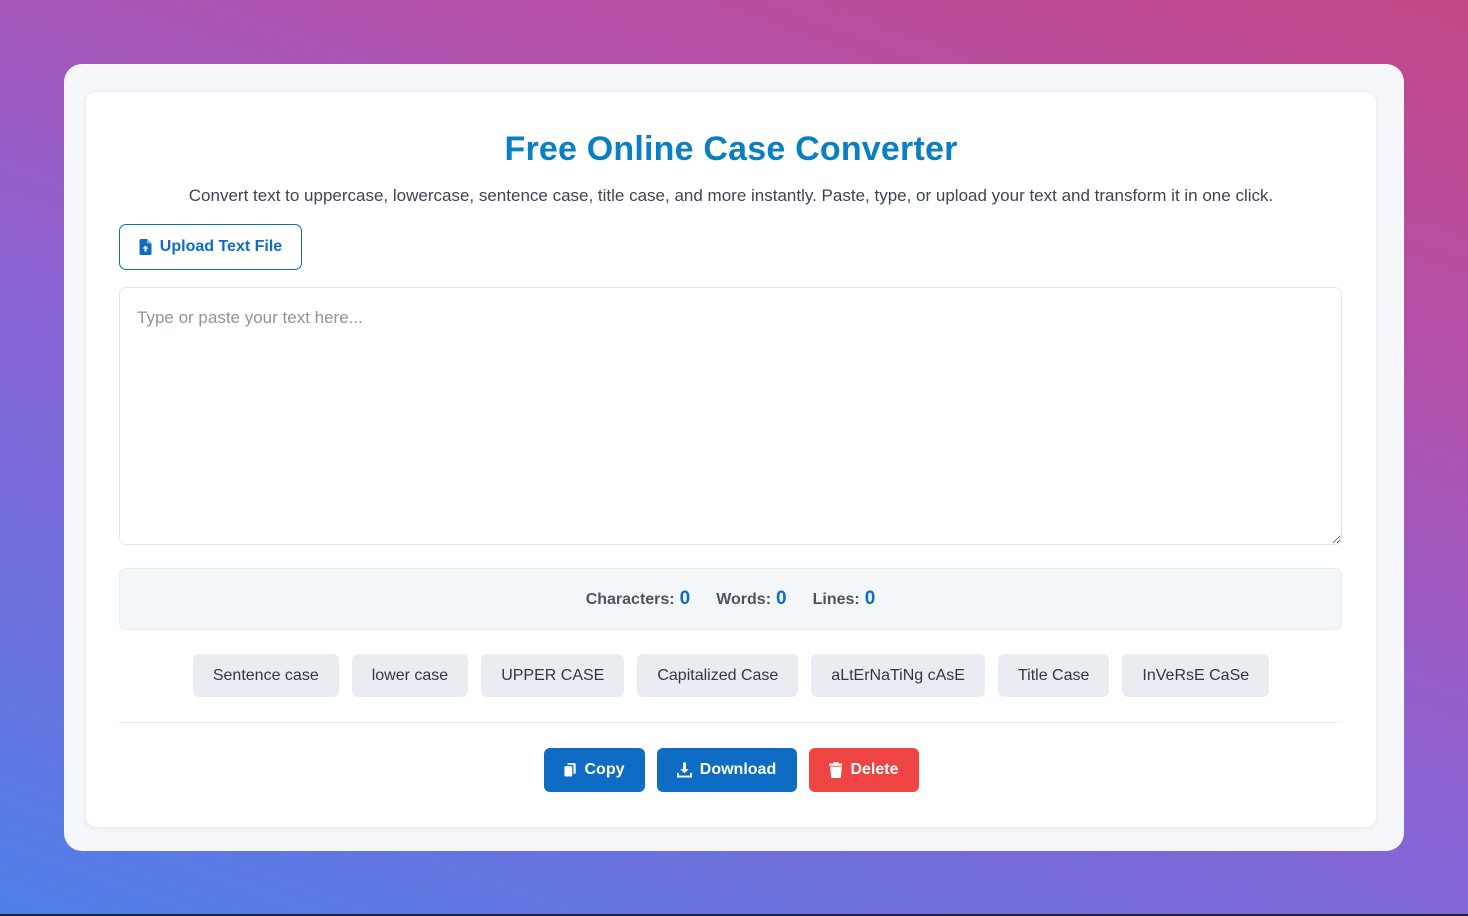 The image size is (1468, 916). What do you see at coordinates (835, 770) in the screenshot?
I see `trash-icon` at bounding box center [835, 770].